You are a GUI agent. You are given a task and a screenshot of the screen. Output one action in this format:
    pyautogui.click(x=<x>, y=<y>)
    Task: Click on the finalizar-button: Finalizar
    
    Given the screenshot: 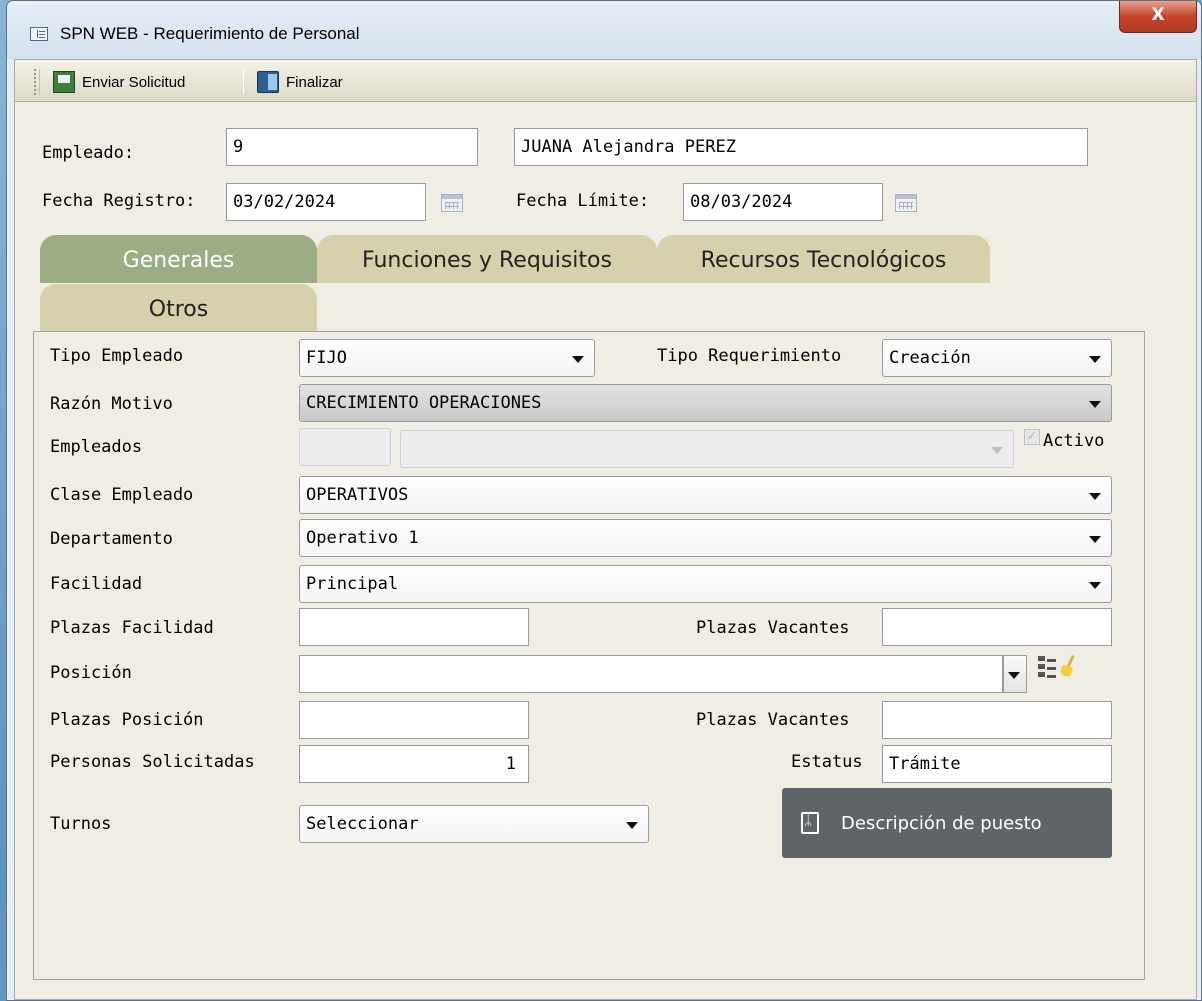 What is the action you would take?
    pyautogui.click(x=300, y=82)
    